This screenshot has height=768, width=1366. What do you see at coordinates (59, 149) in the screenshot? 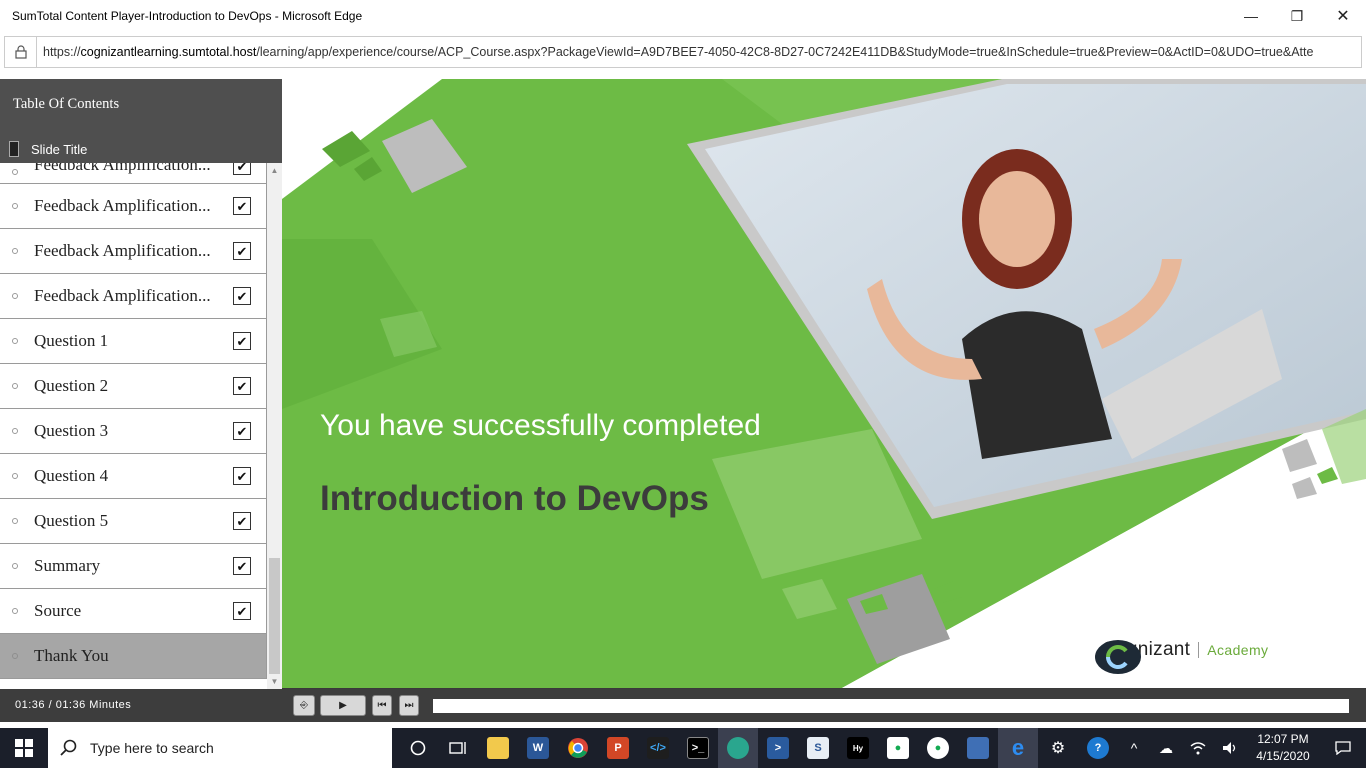
I see `toc-column-label: Slide Title` at bounding box center [59, 149].